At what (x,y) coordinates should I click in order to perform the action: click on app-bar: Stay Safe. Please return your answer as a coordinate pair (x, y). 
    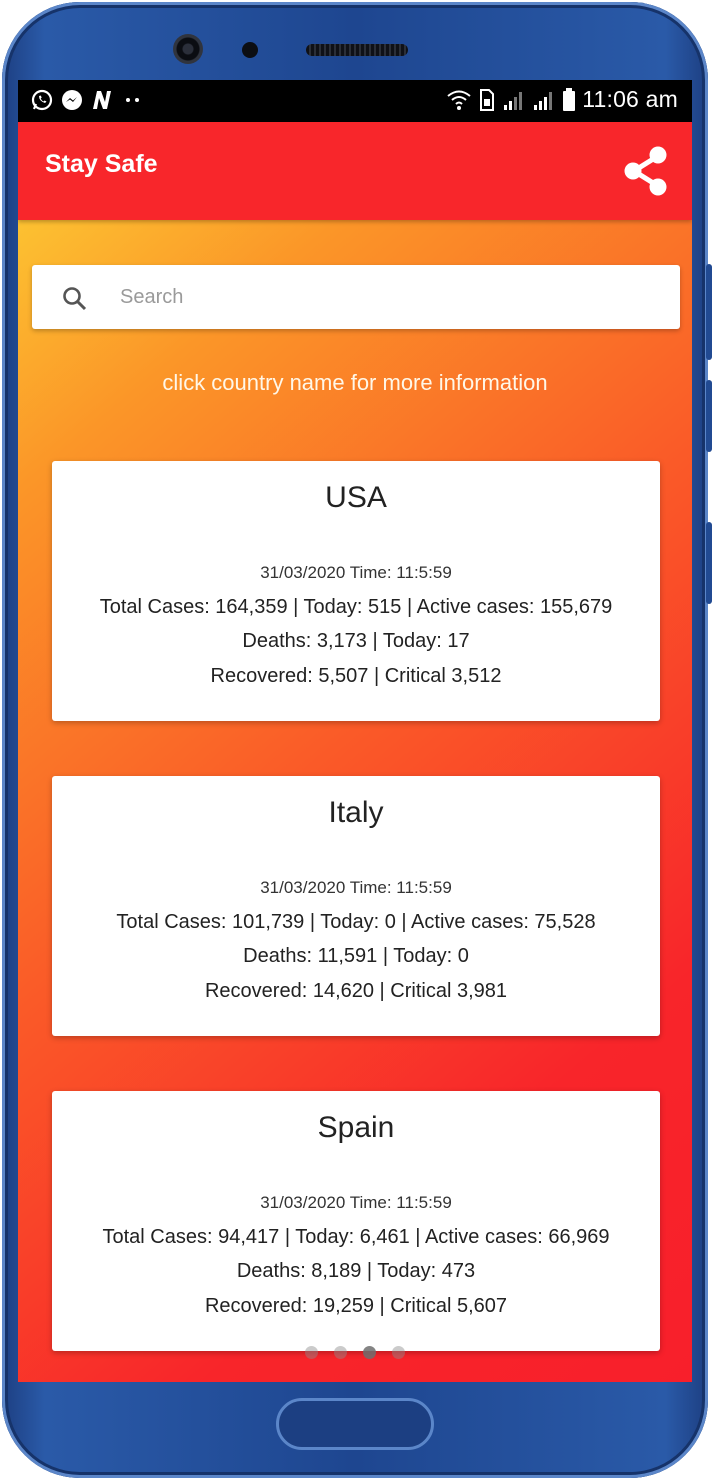
    Looking at the image, I should click on (355, 171).